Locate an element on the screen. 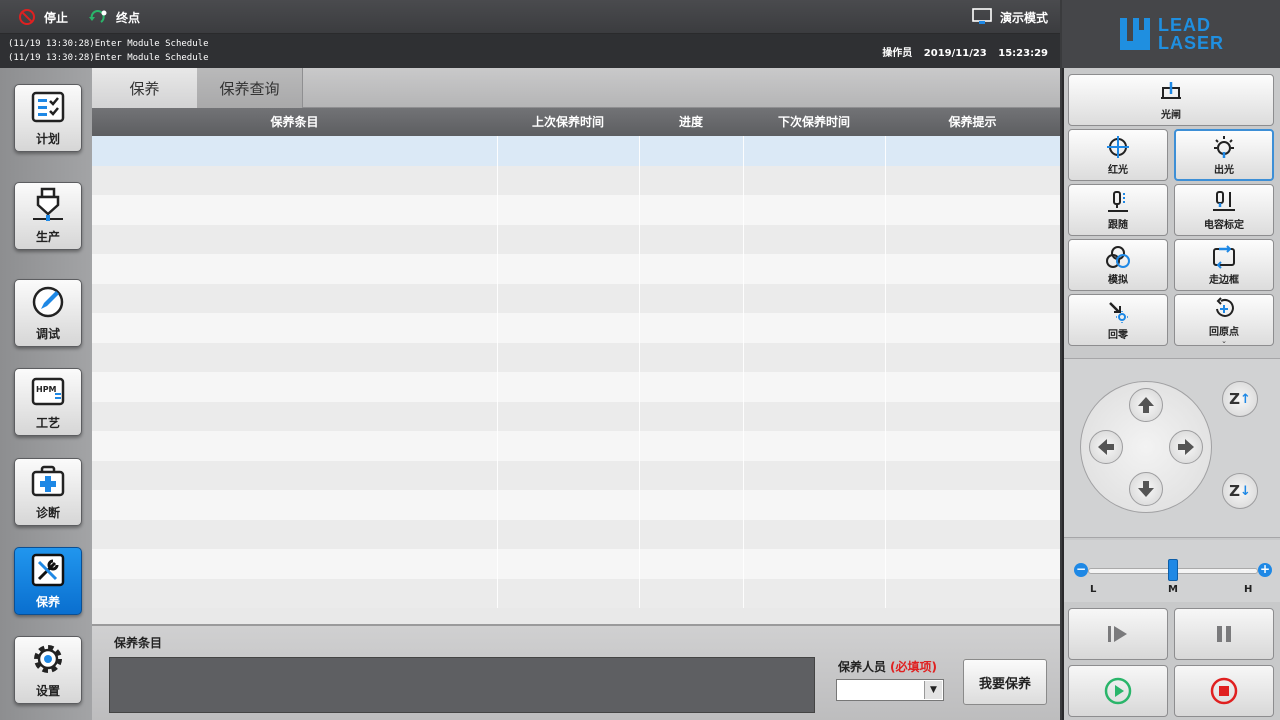  move-up-button is located at coordinates (1146, 405).